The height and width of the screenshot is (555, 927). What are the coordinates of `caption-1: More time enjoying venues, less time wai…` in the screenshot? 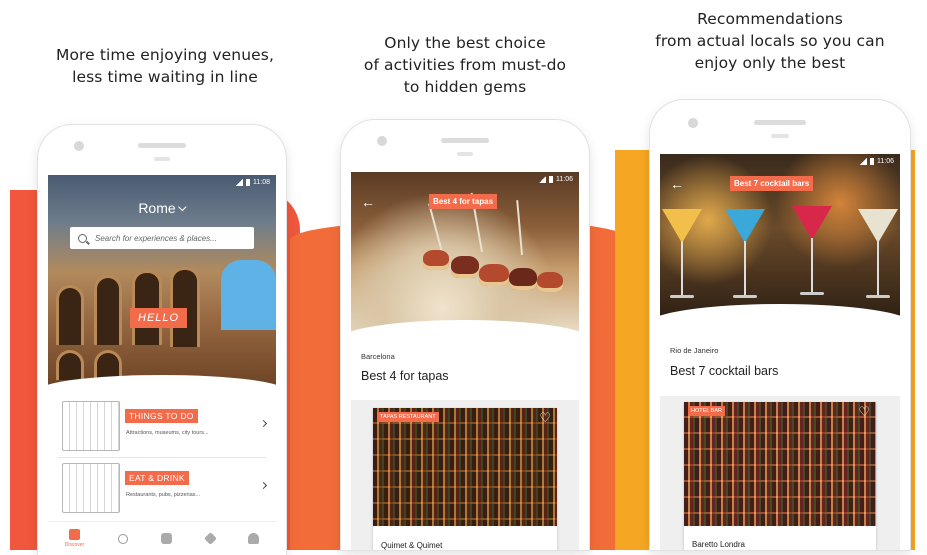 It's located at (165, 66).